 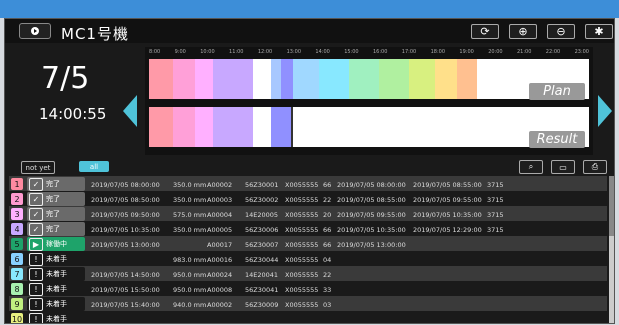 What do you see at coordinates (322, 52) in the screenshot?
I see `tick-label: 14:00` at bounding box center [322, 52].